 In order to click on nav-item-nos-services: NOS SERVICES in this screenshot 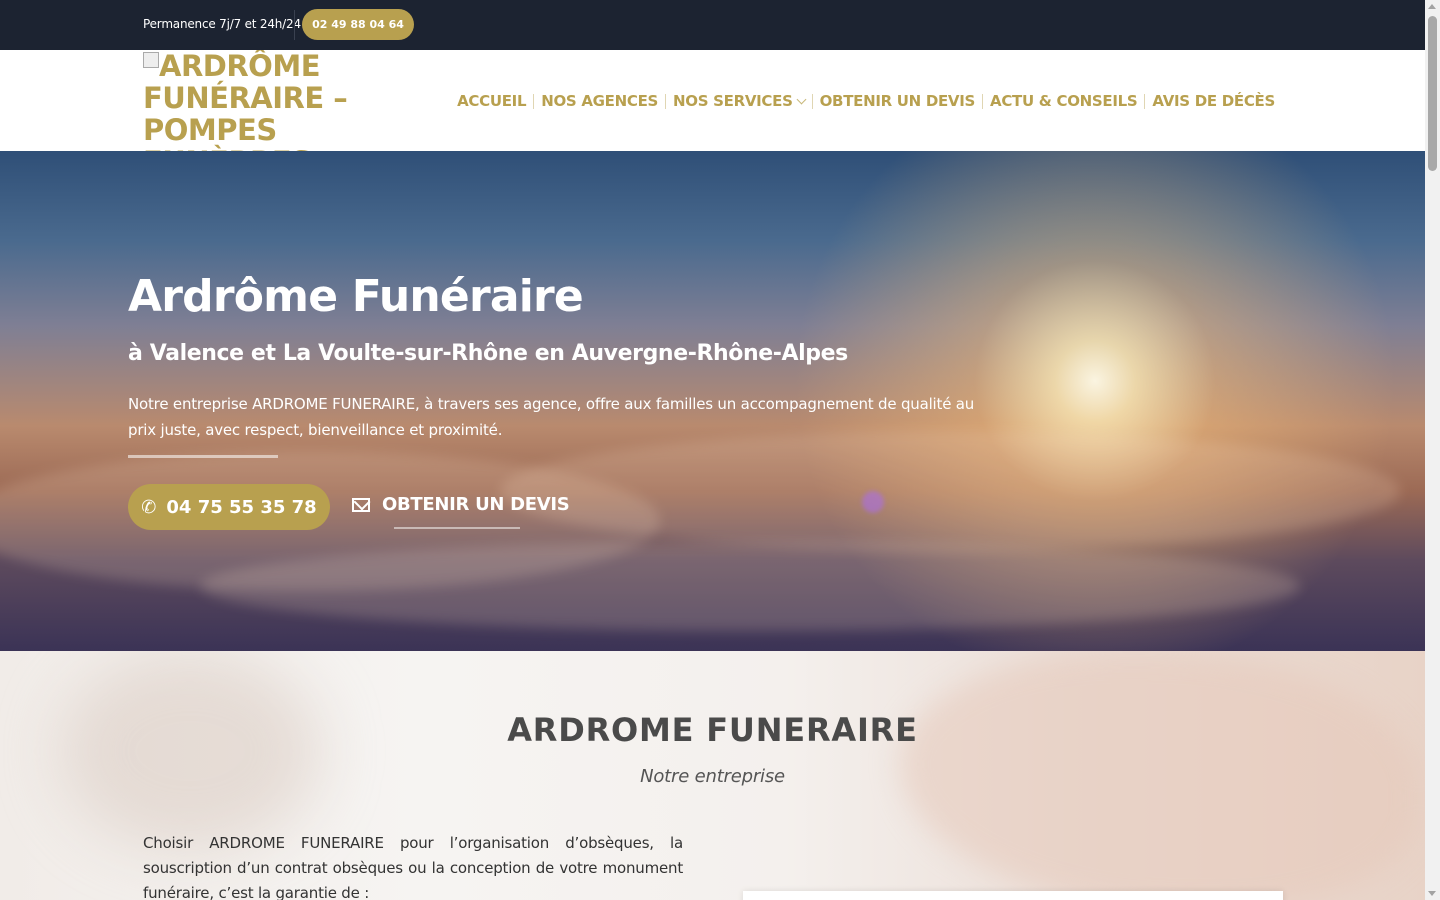, I will do `click(739, 101)`.